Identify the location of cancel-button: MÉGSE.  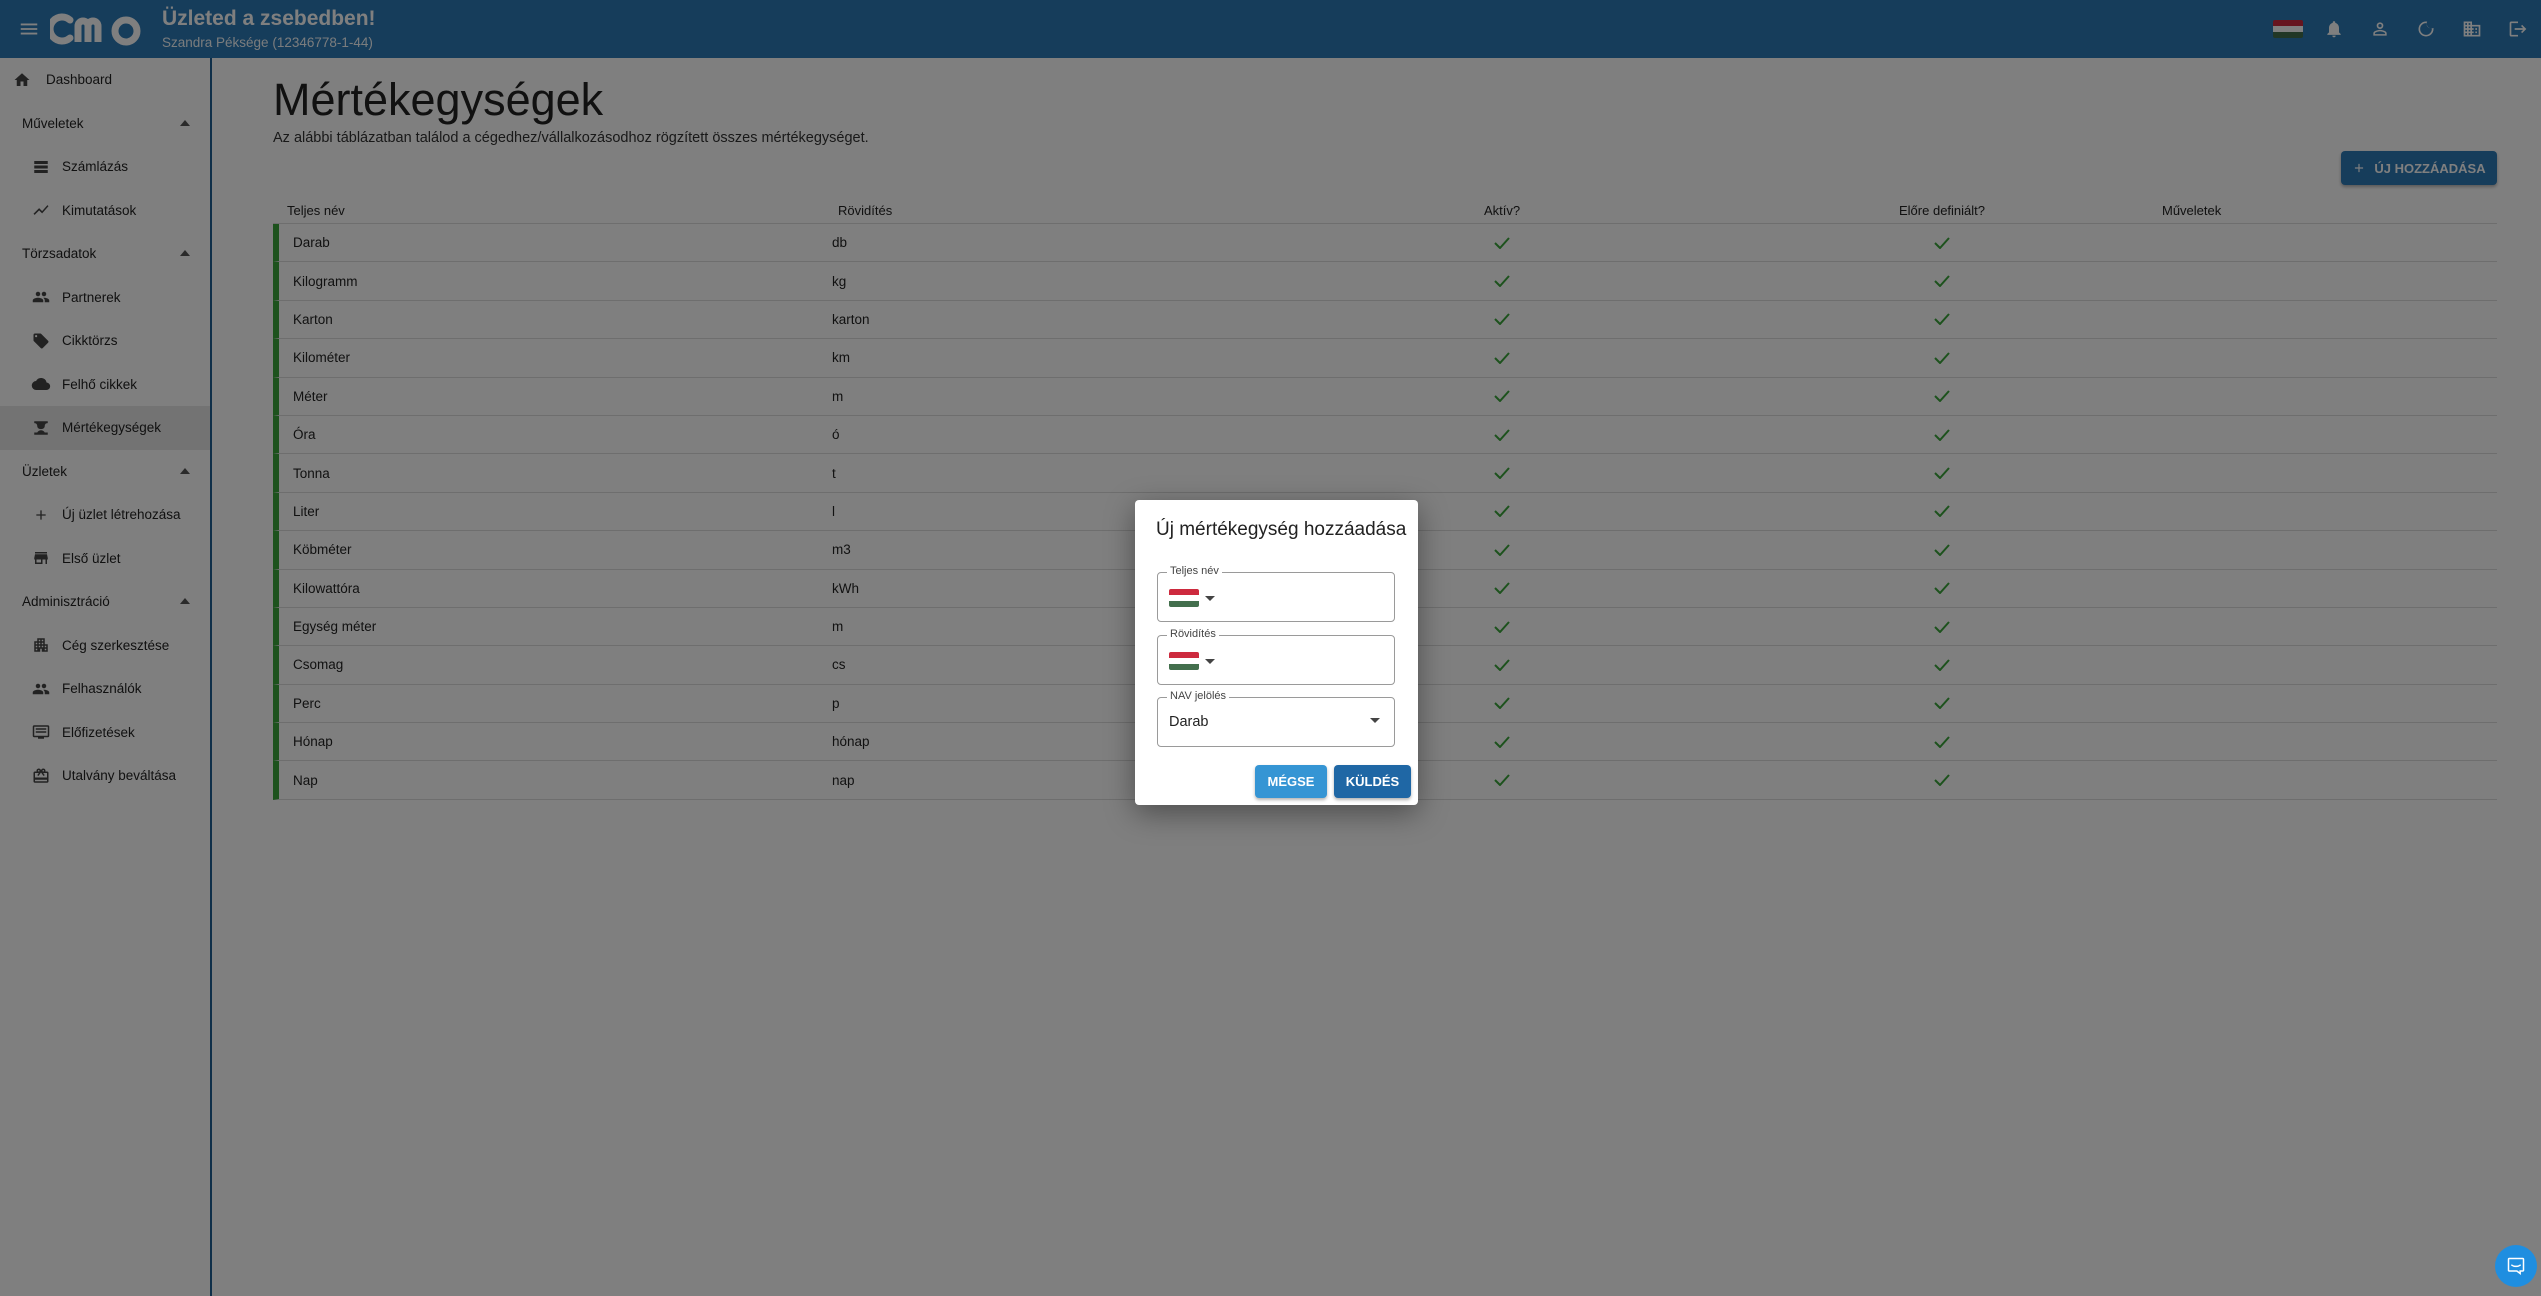
(1291, 781).